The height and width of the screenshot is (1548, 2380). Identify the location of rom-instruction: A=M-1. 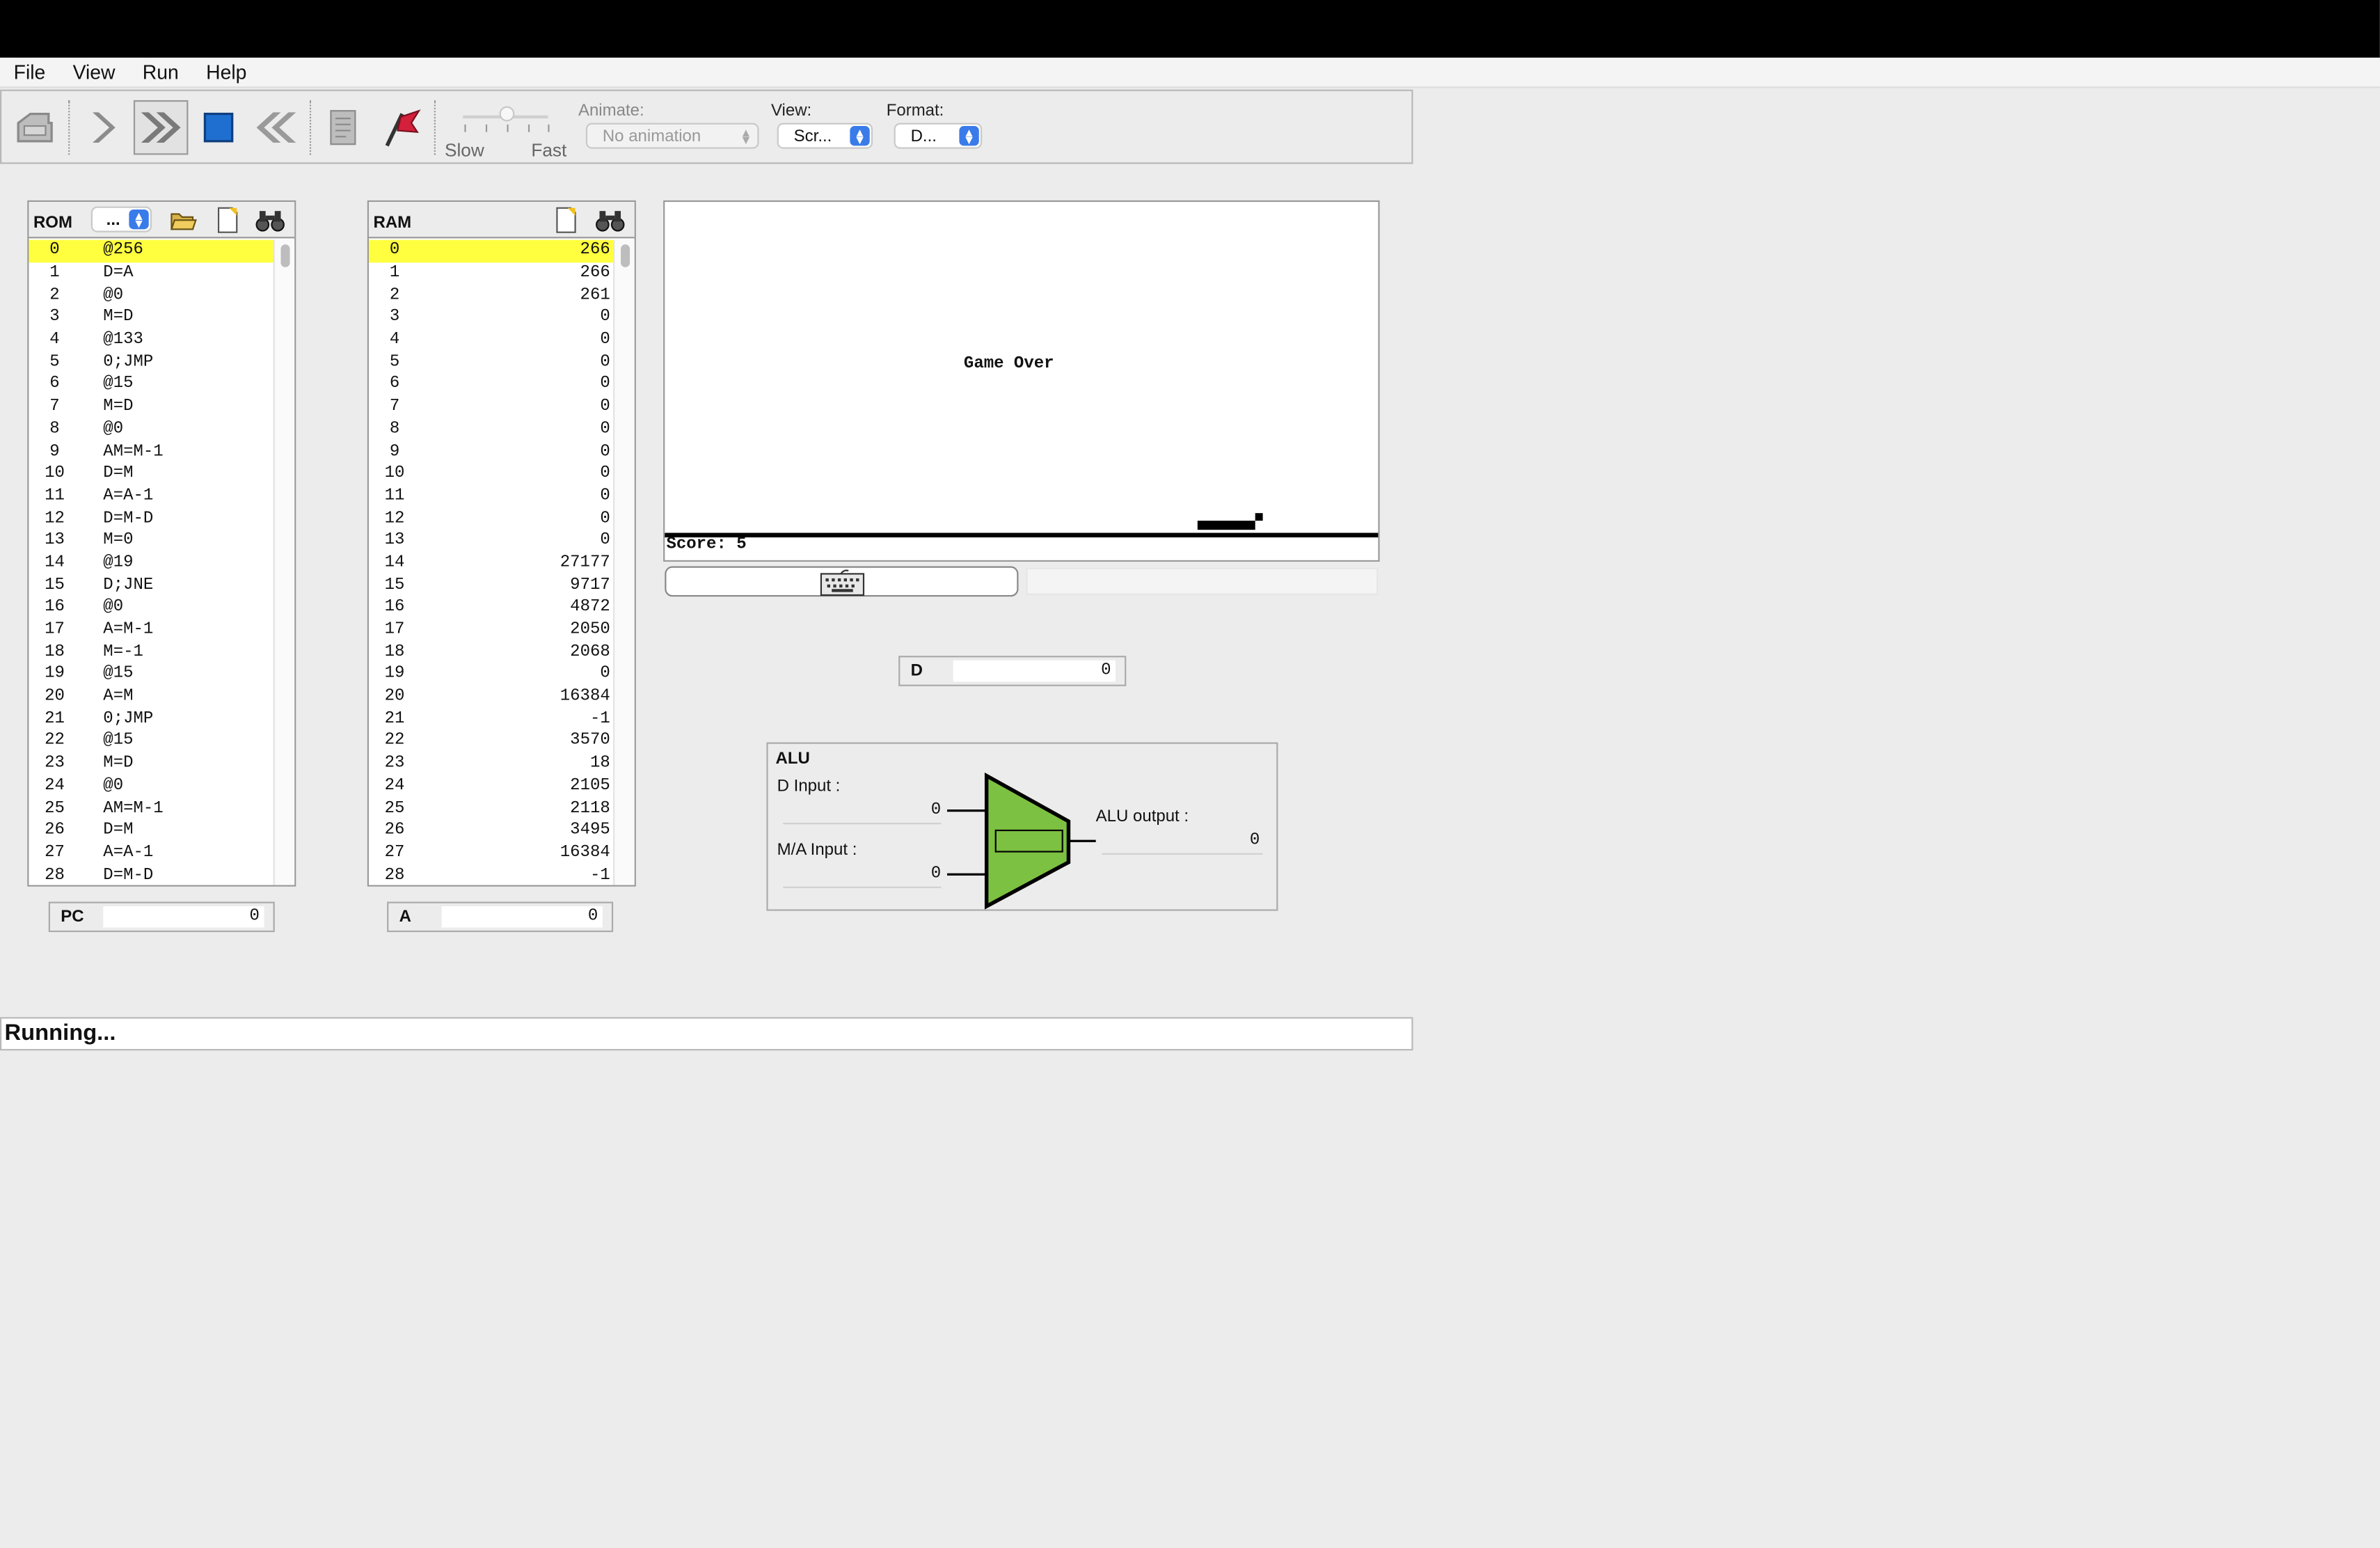
(186, 630).